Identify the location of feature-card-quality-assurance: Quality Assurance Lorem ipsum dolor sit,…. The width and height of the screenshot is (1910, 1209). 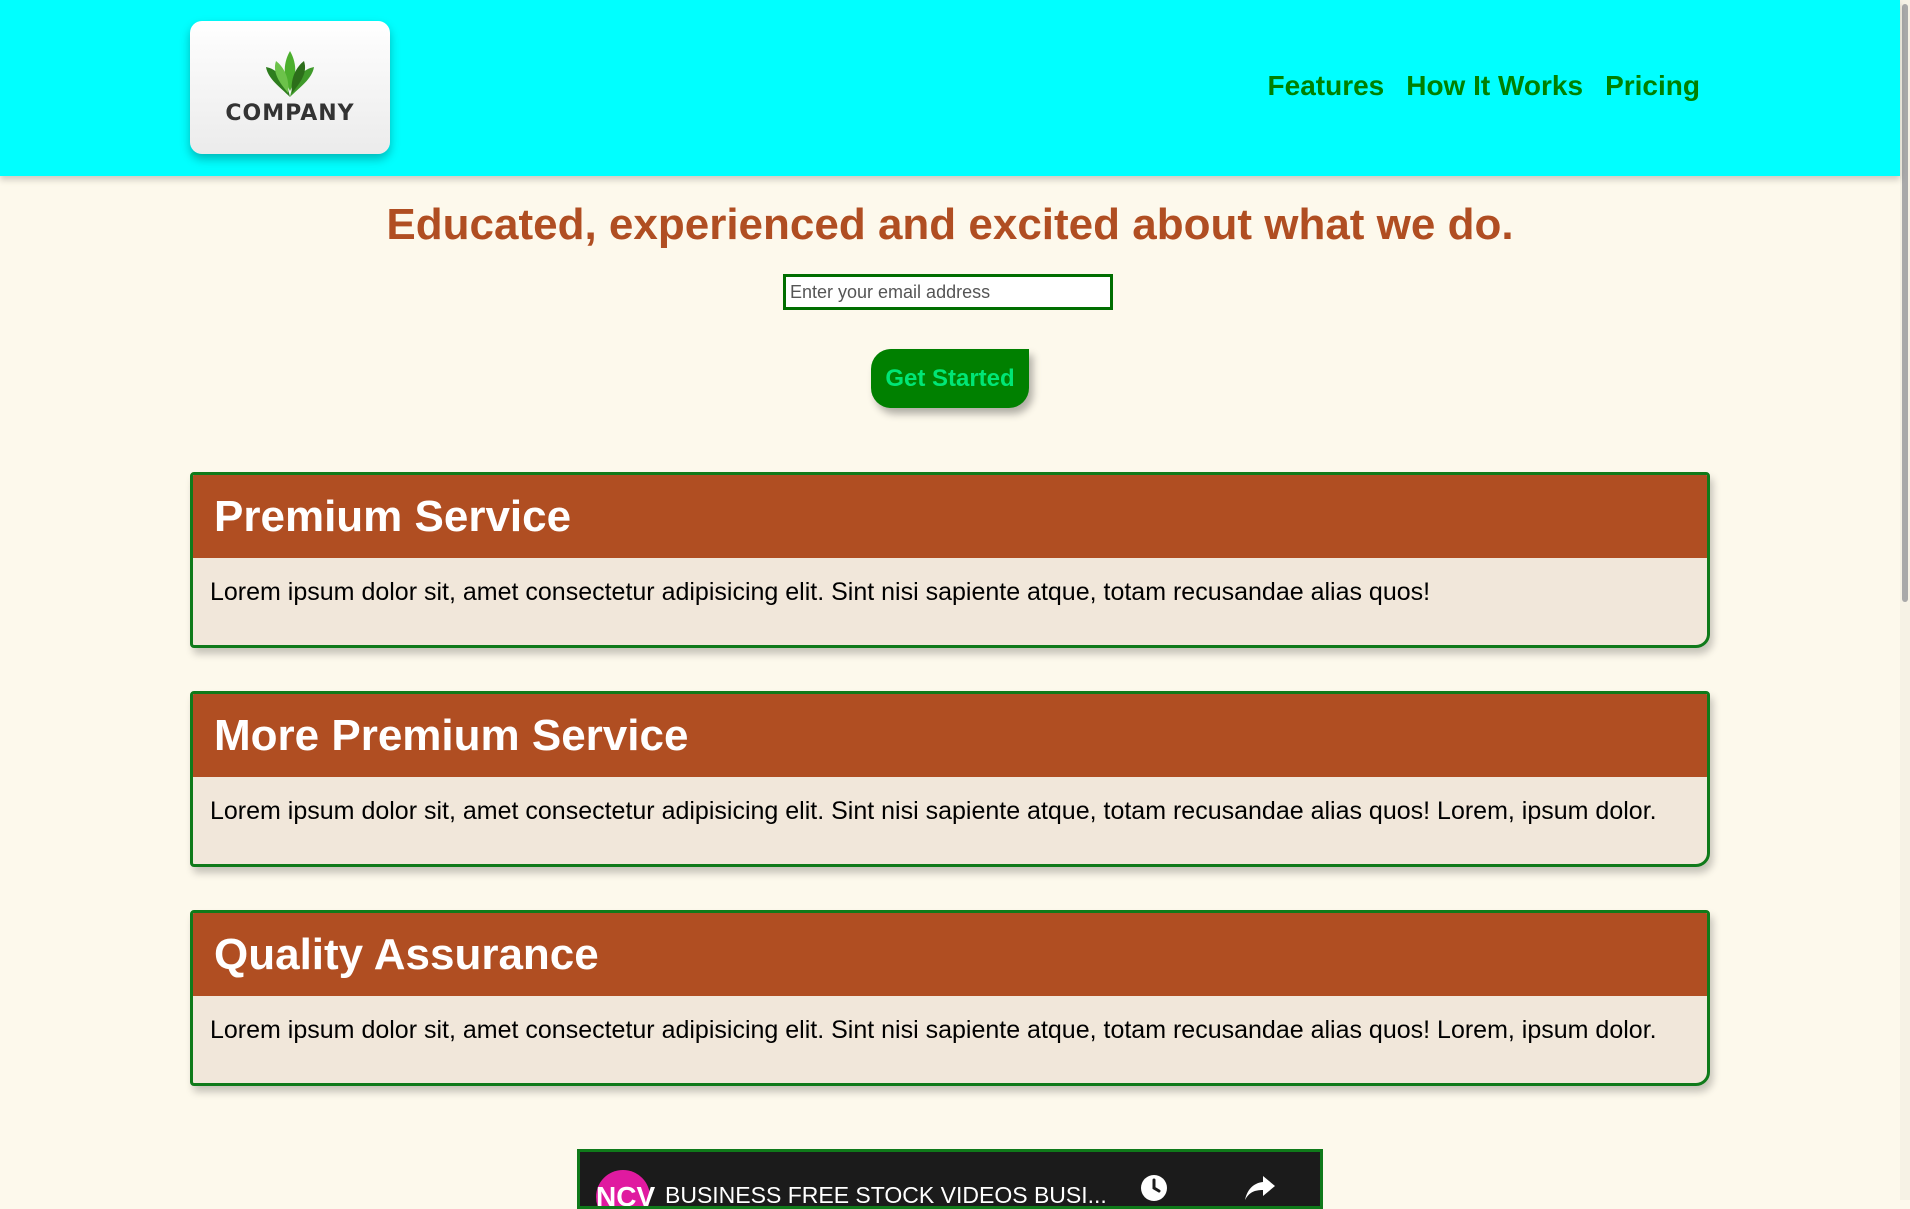
(950, 998).